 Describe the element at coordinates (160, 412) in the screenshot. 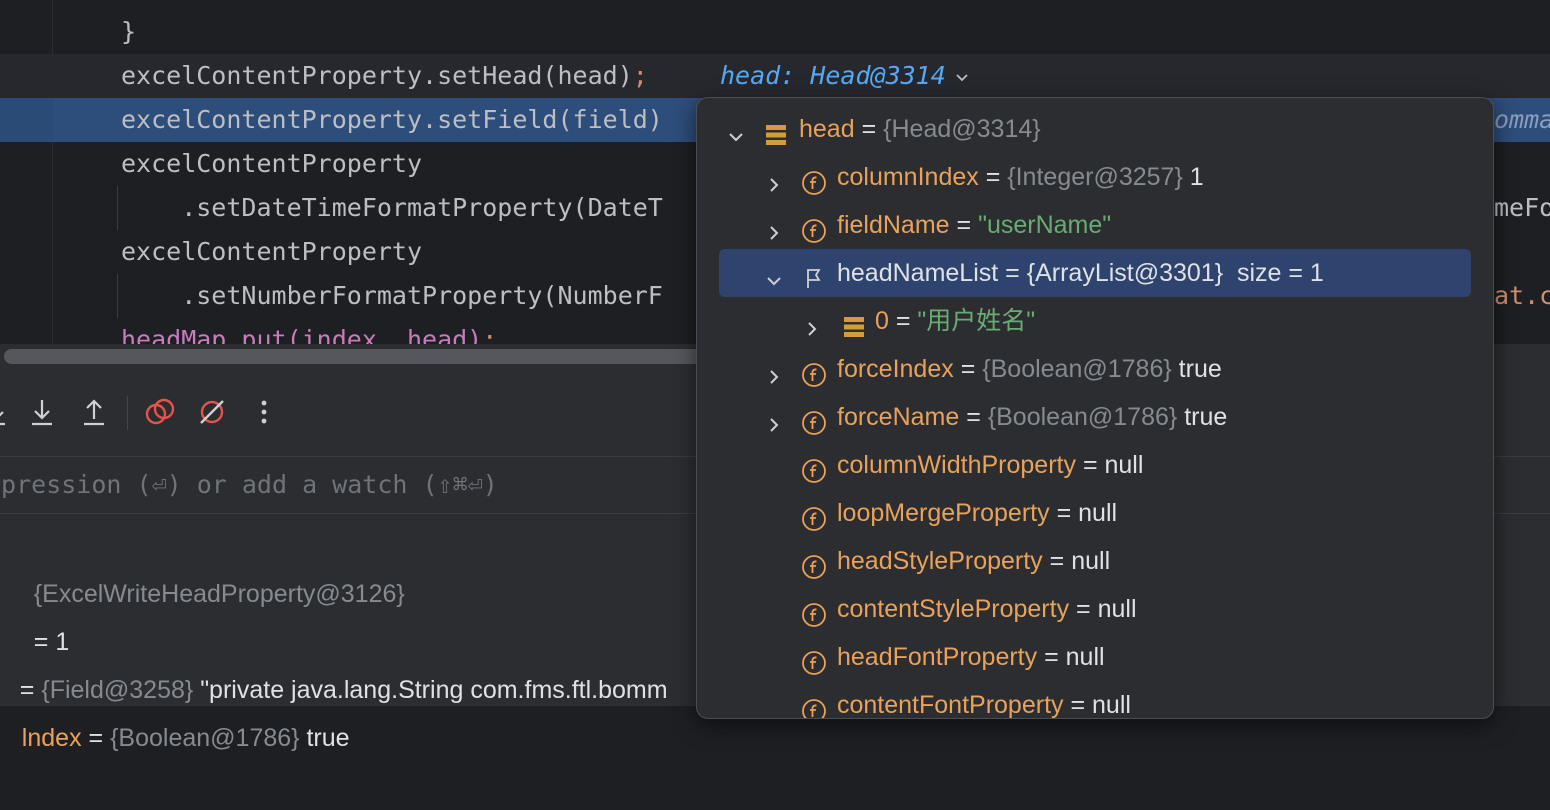

I see `view-breakpoints-icon` at that location.